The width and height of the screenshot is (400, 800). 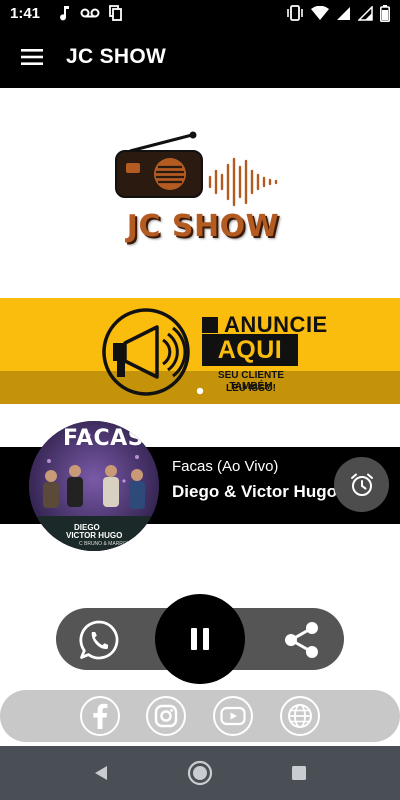 I want to click on youtube-button, so click(x=233, y=716).